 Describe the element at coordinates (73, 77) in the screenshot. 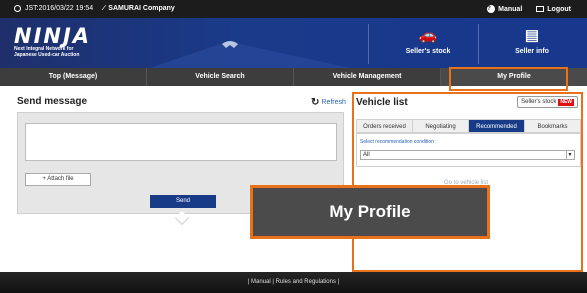

I see `nav-top-message: Top (Message)` at that location.